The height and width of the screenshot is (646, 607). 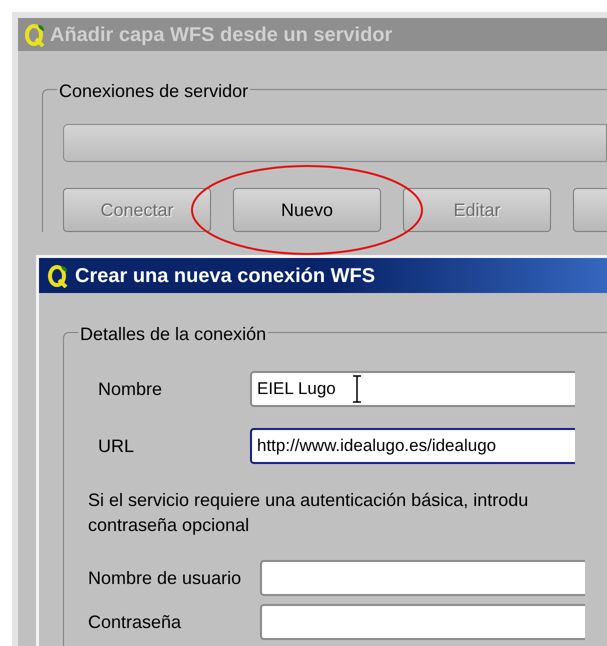 What do you see at coordinates (307, 210) in the screenshot?
I see `dialog-button: Nuevo` at bounding box center [307, 210].